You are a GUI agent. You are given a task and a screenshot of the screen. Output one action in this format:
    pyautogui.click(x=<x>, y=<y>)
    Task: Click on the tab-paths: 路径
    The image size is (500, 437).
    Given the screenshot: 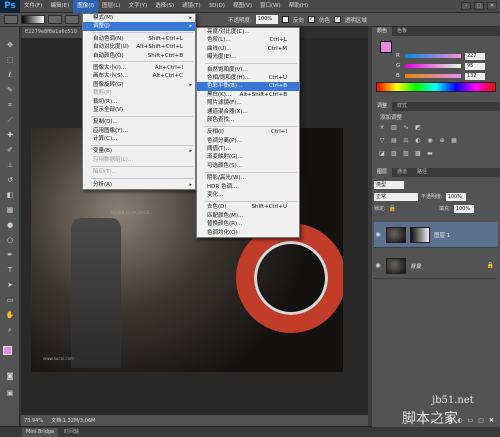 What is the action you would take?
    pyautogui.click(x=422, y=172)
    